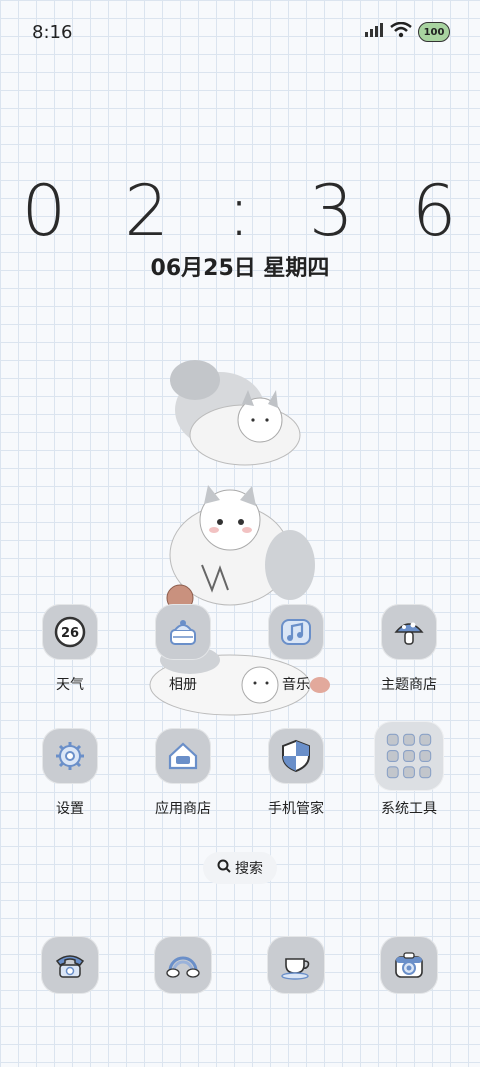  I want to click on app-label: 天气, so click(70, 685).